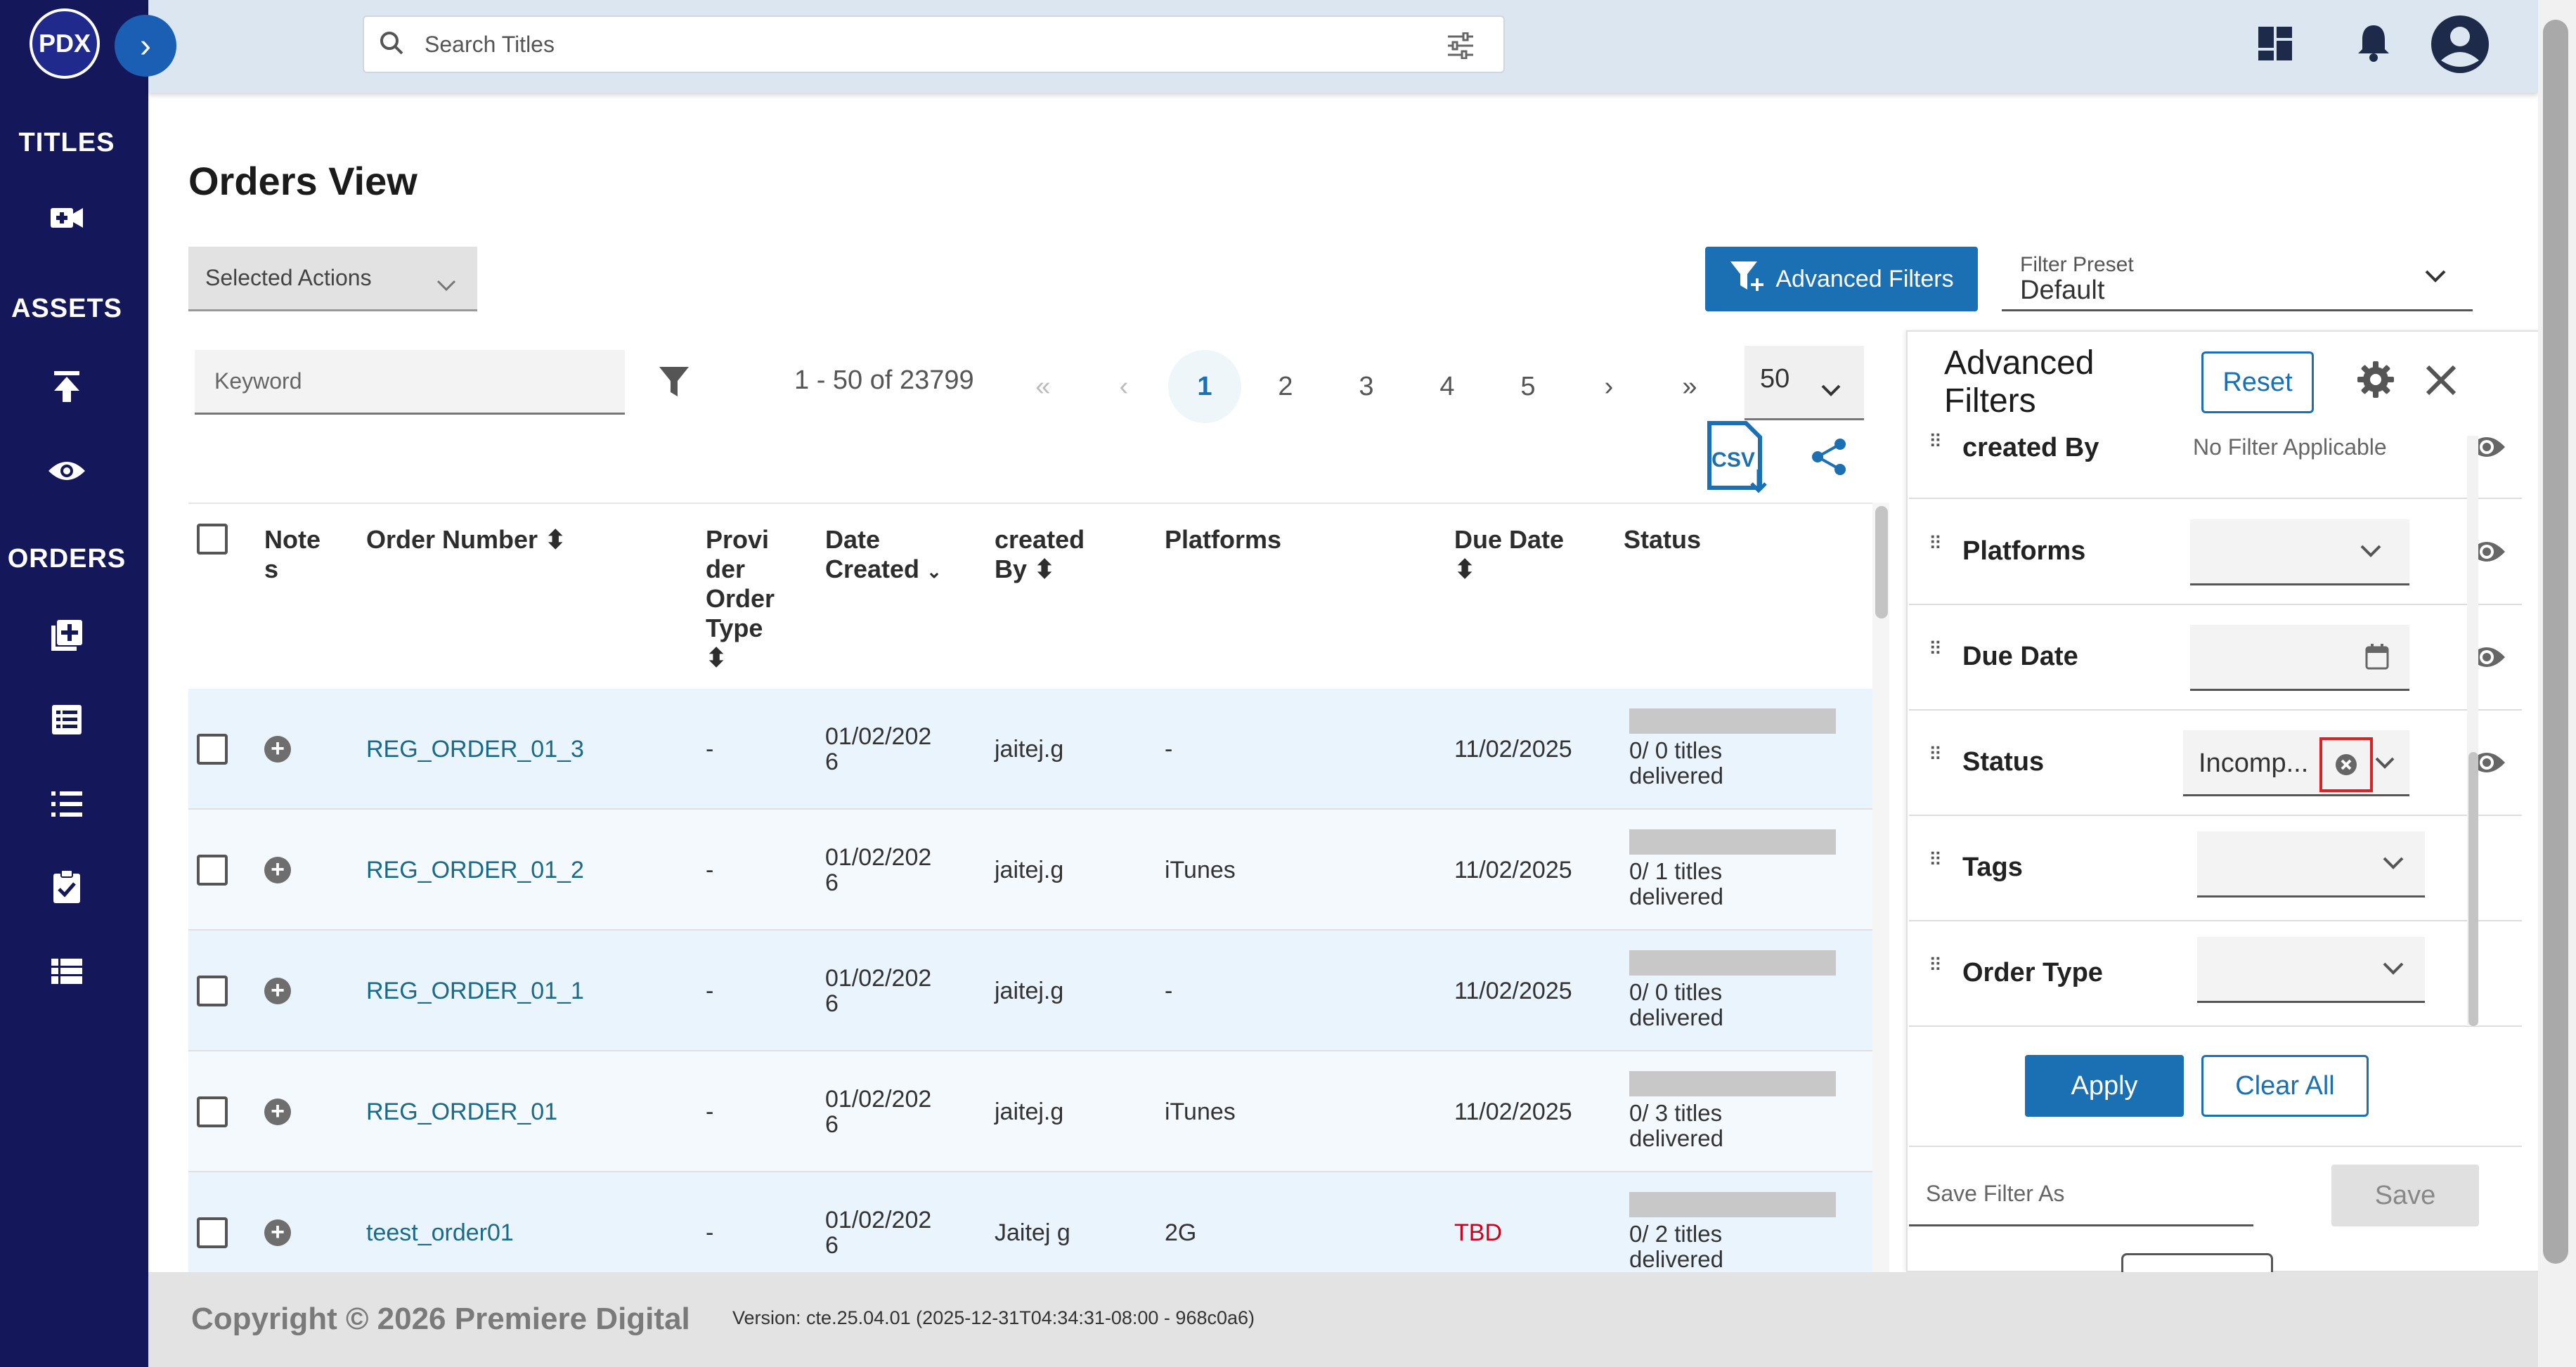 The image size is (2576, 1367). What do you see at coordinates (475, 749) in the screenshot?
I see `order-number-link: REG_ORDER_01_3` at bounding box center [475, 749].